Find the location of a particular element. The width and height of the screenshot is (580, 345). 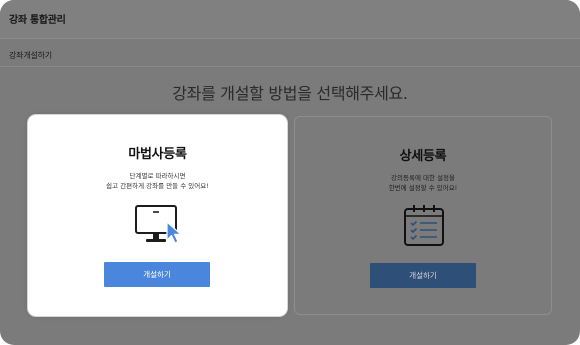

card-description-line: 강의등록에 대한 설정을 is located at coordinates (423, 178).